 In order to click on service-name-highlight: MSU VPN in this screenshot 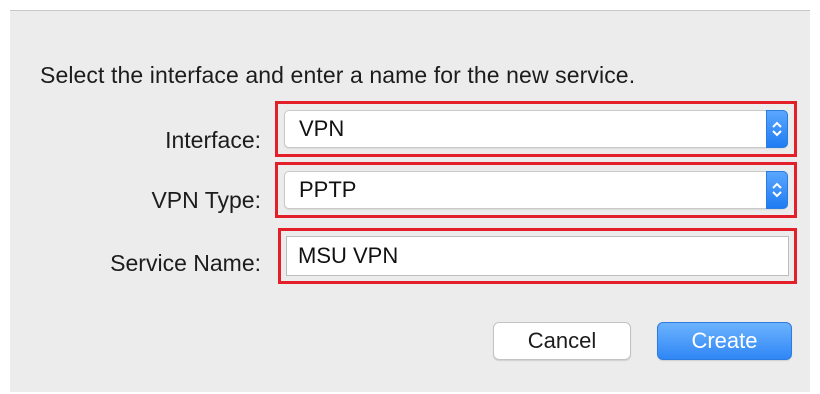, I will do `click(537, 256)`.